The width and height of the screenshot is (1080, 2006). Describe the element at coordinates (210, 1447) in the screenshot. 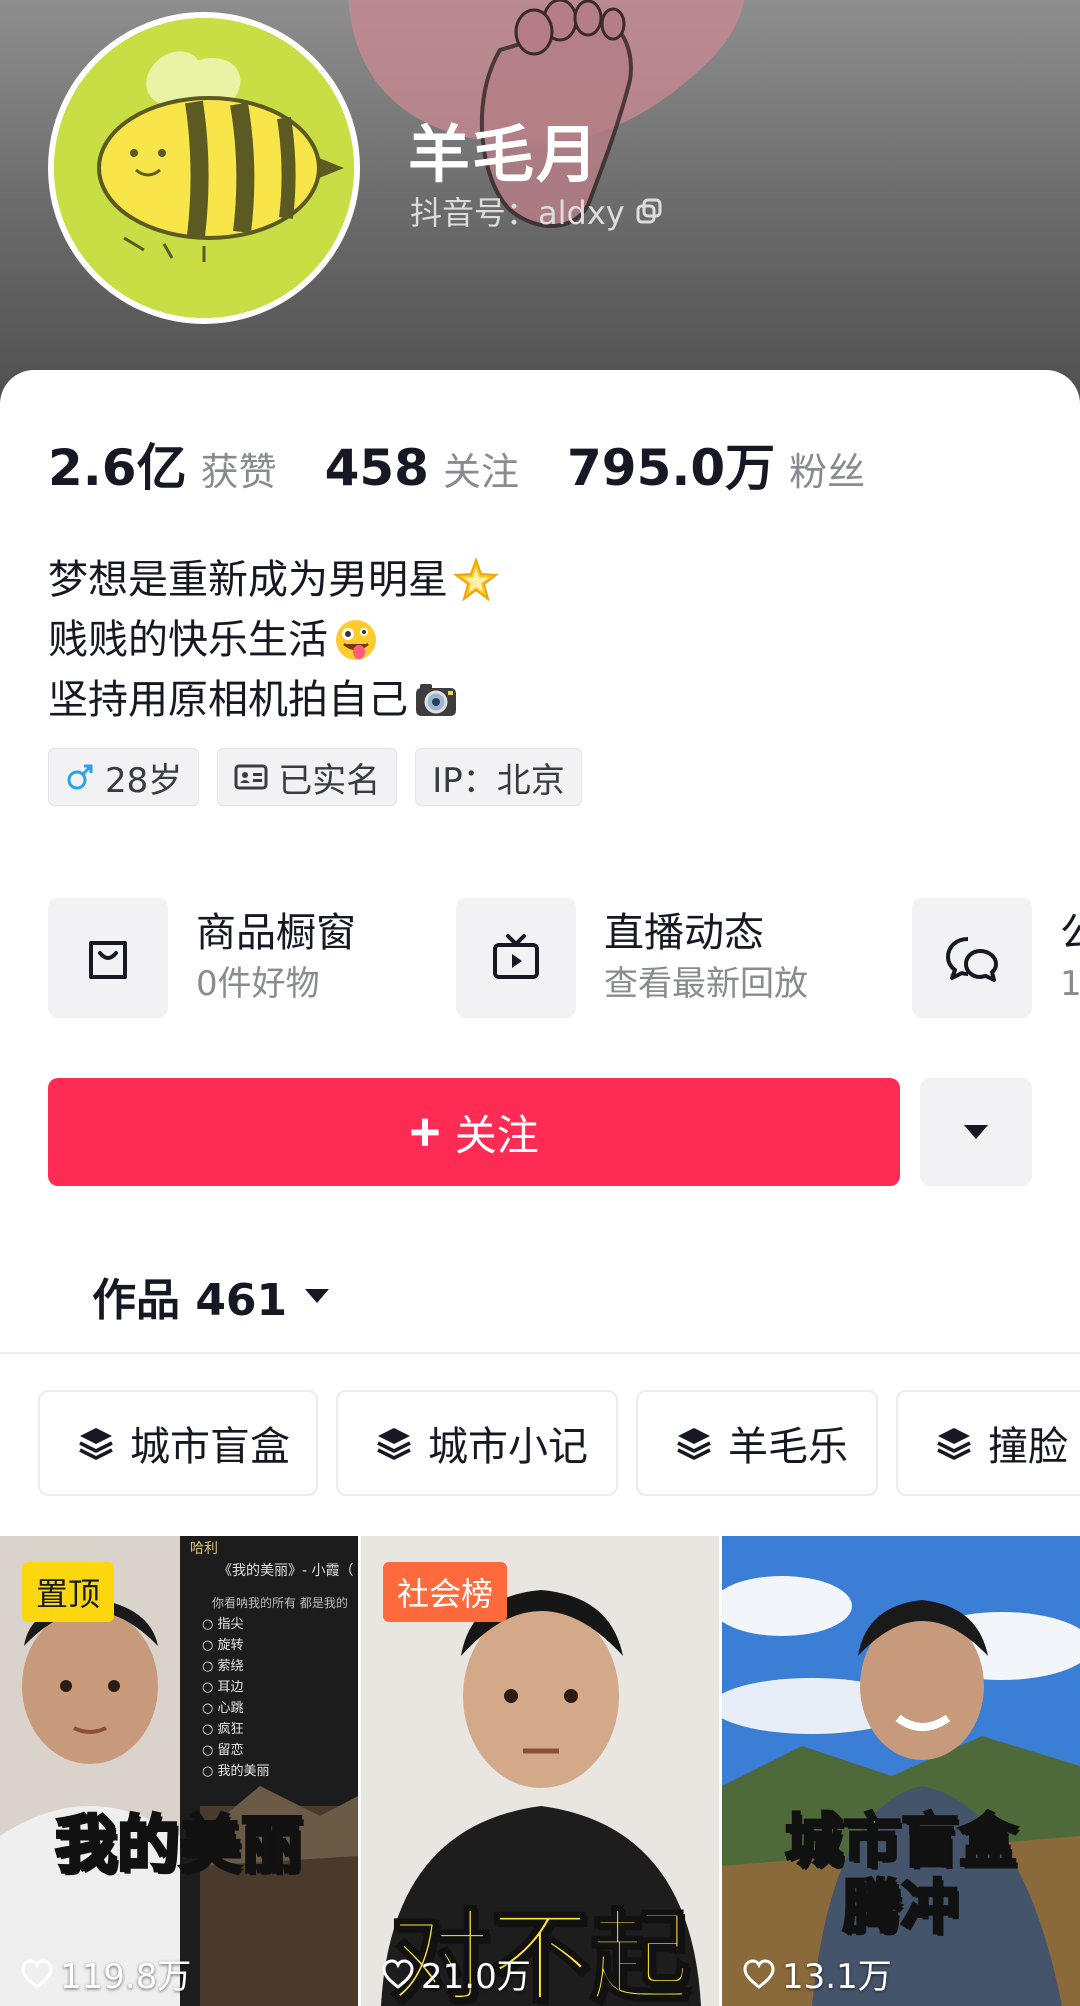

I see `collection-label: 城市盲盒` at that location.